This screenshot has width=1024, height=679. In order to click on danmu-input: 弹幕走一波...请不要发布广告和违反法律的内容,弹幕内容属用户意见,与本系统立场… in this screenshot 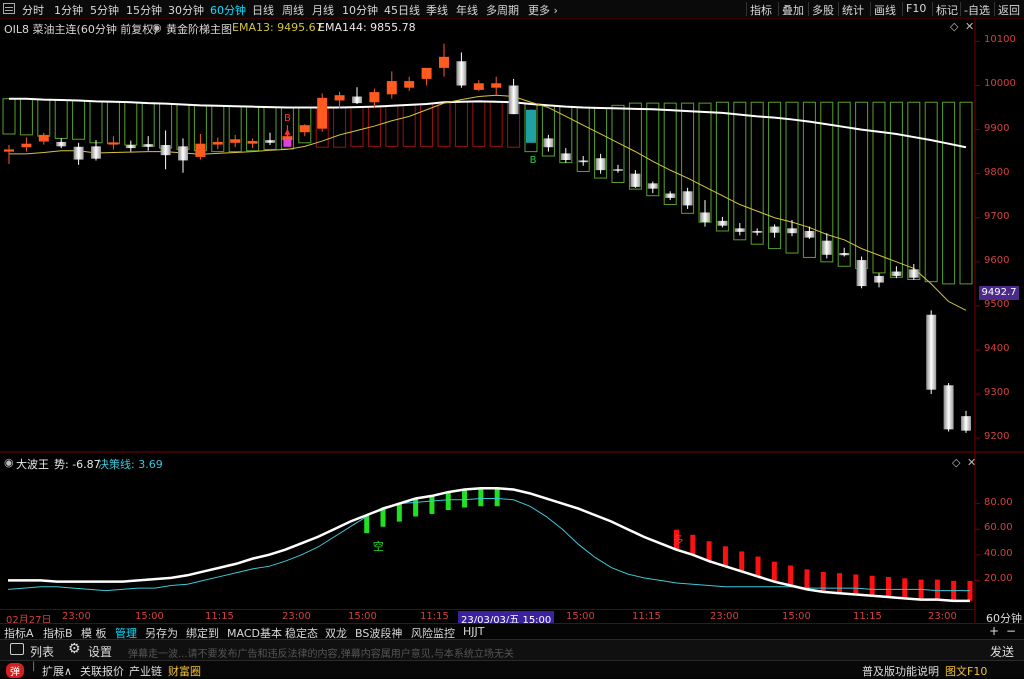, I will do `click(321, 652)`.